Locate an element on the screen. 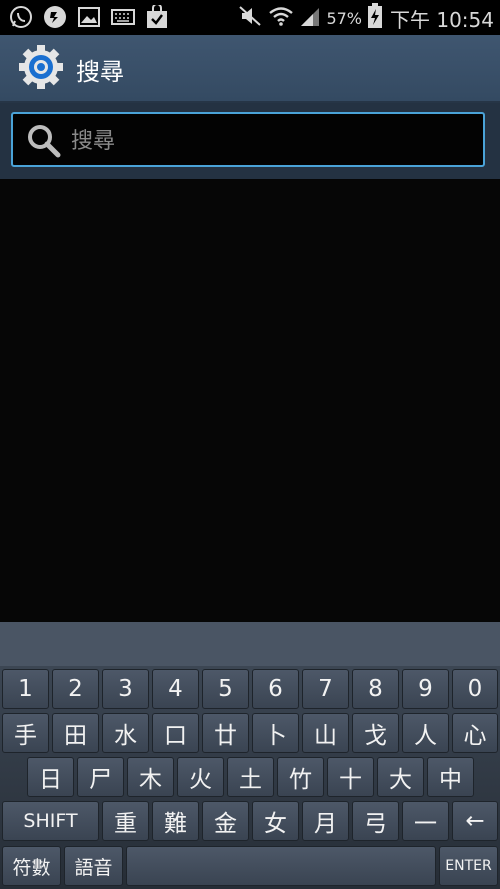 This screenshot has width=500, height=889. shift-key: SHIFT is located at coordinates (50, 821).